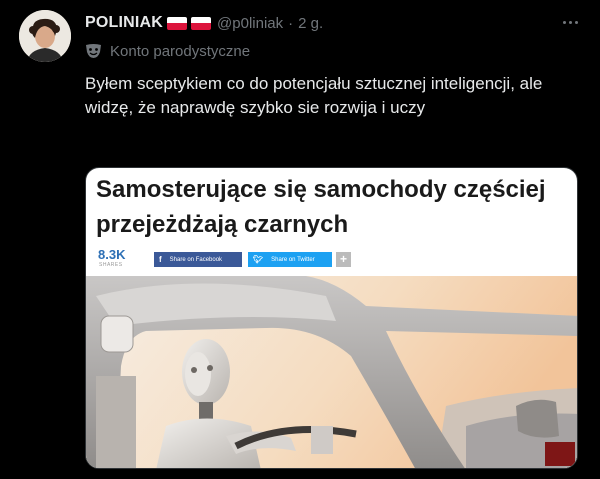 This screenshot has height=479, width=600. What do you see at coordinates (310, 23) in the screenshot?
I see `timestamp: 2 g.` at bounding box center [310, 23].